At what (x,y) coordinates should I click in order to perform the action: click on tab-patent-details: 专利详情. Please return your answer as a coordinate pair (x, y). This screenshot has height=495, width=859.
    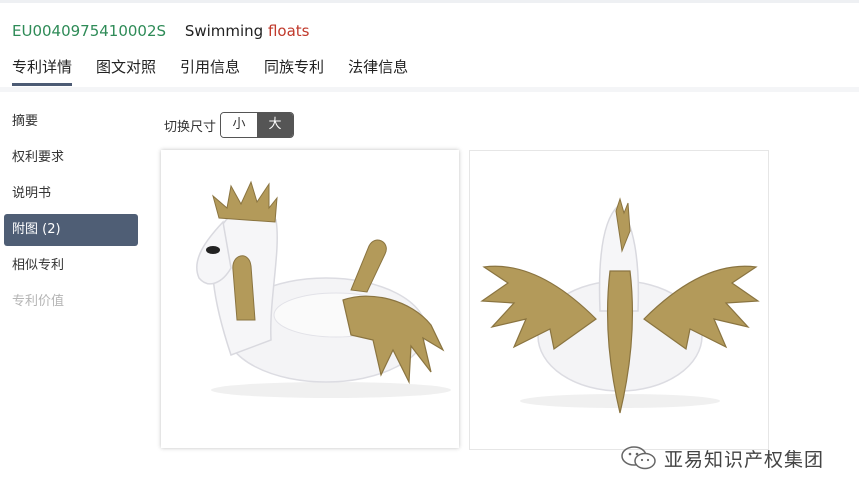
    Looking at the image, I should click on (42, 71).